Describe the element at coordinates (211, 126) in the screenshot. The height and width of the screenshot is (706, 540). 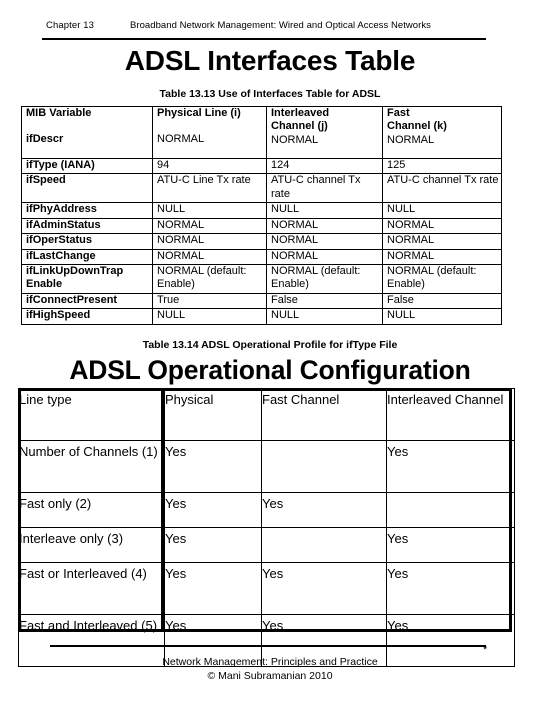
I see `header-spacer` at that location.